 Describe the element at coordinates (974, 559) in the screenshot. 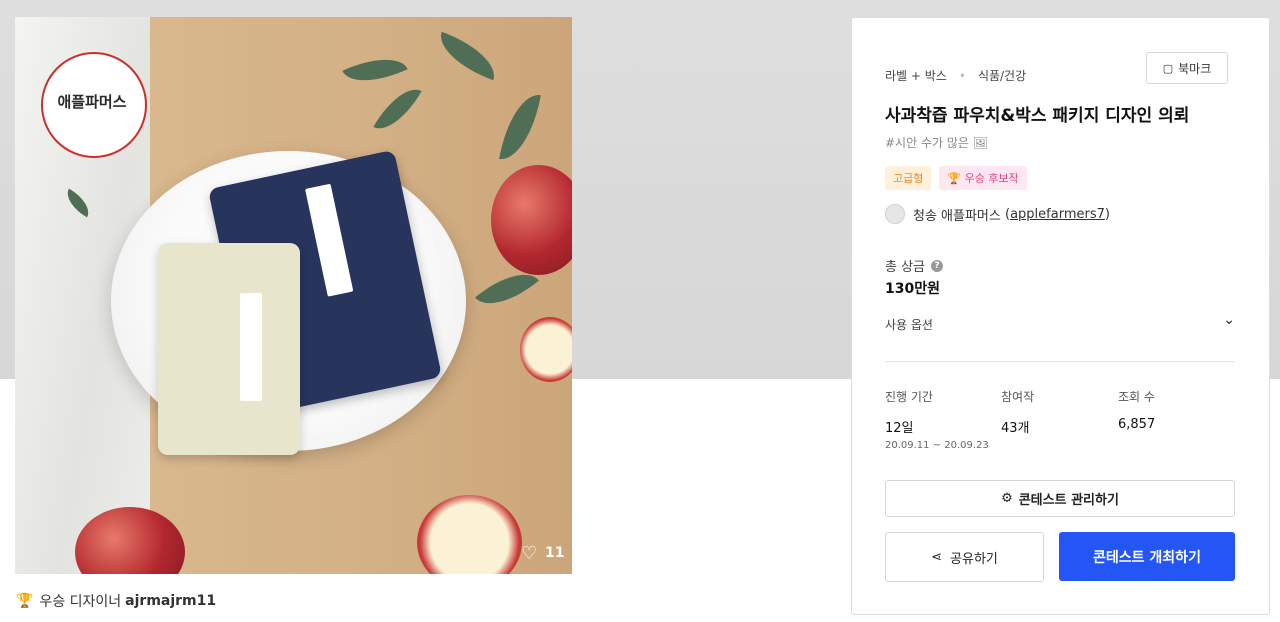

I see `share-label: 공유하기` at that location.